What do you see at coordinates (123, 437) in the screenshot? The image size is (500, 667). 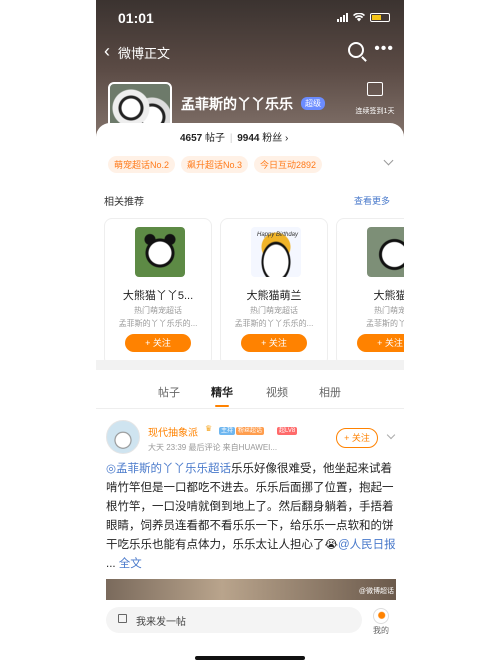 I see `avatar` at bounding box center [123, 437].